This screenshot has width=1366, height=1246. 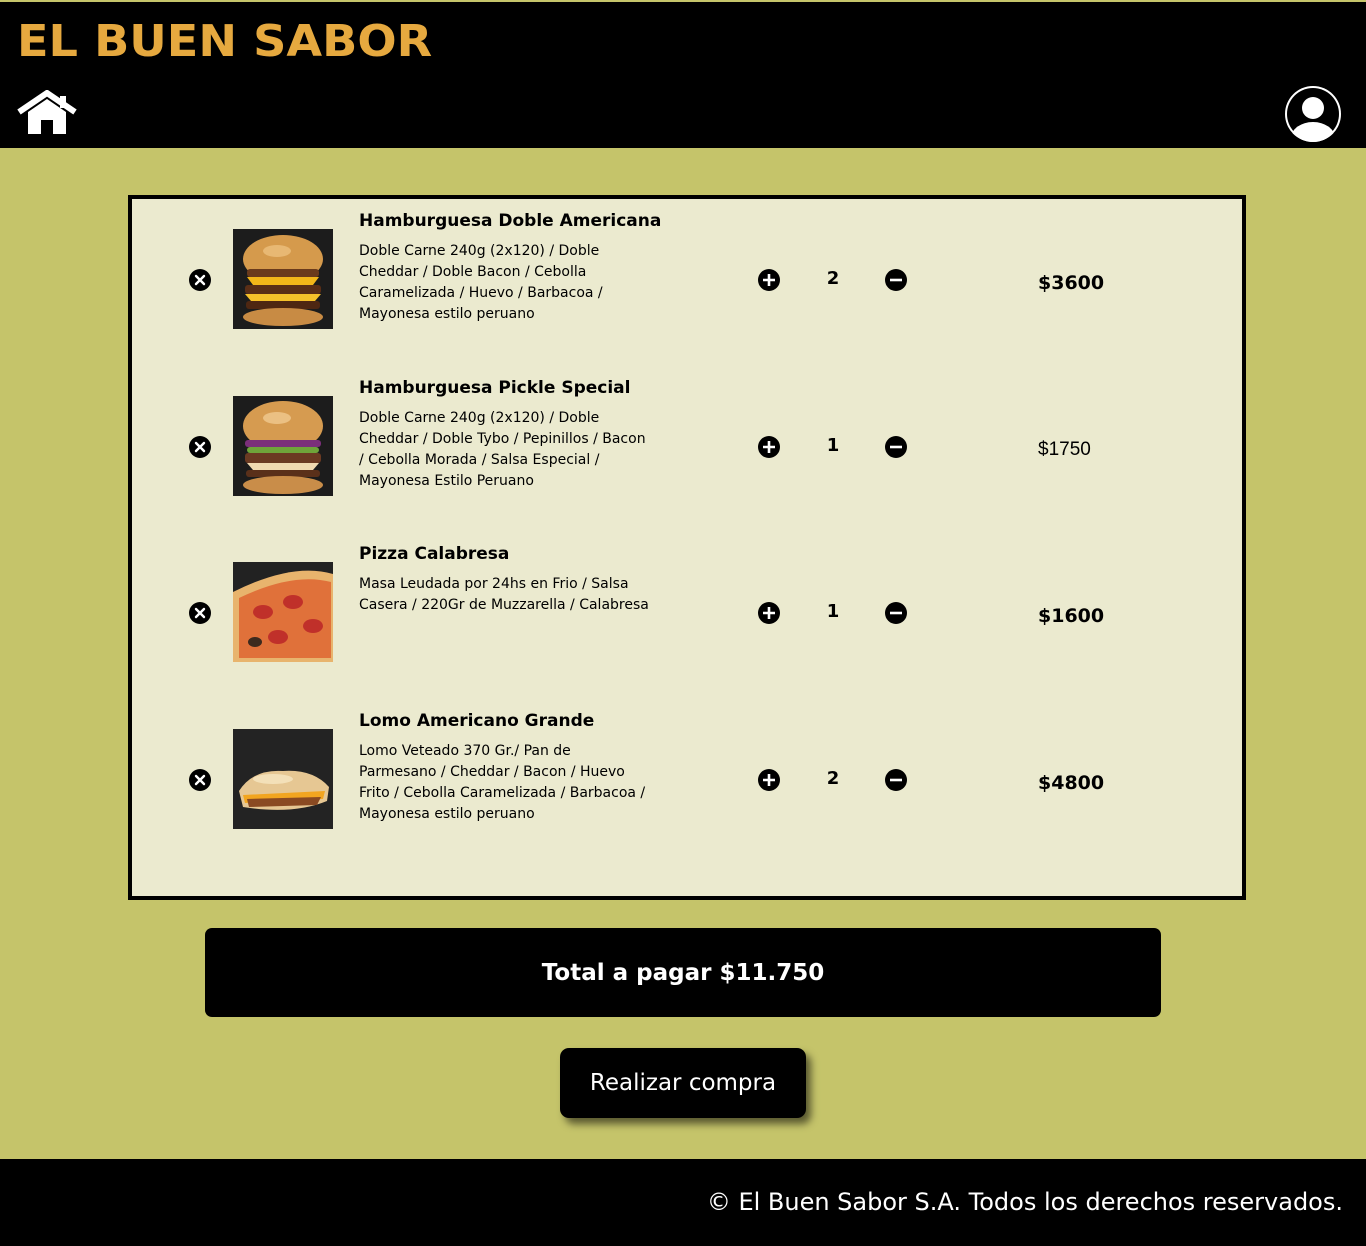 I want to click on item-price: $3600, so click(x=1071, y=283).